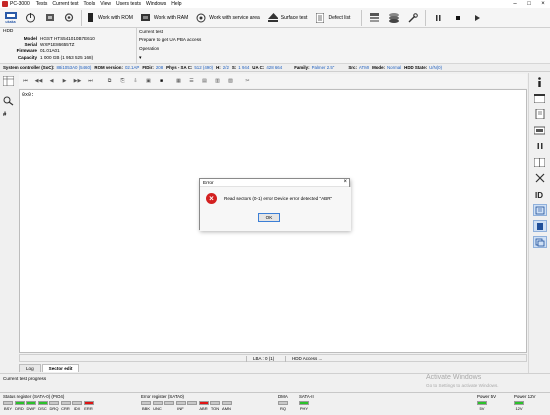  Describe the element at coordinates (176, 4) in the screenshot. I see `menu-help: Help` at that location.